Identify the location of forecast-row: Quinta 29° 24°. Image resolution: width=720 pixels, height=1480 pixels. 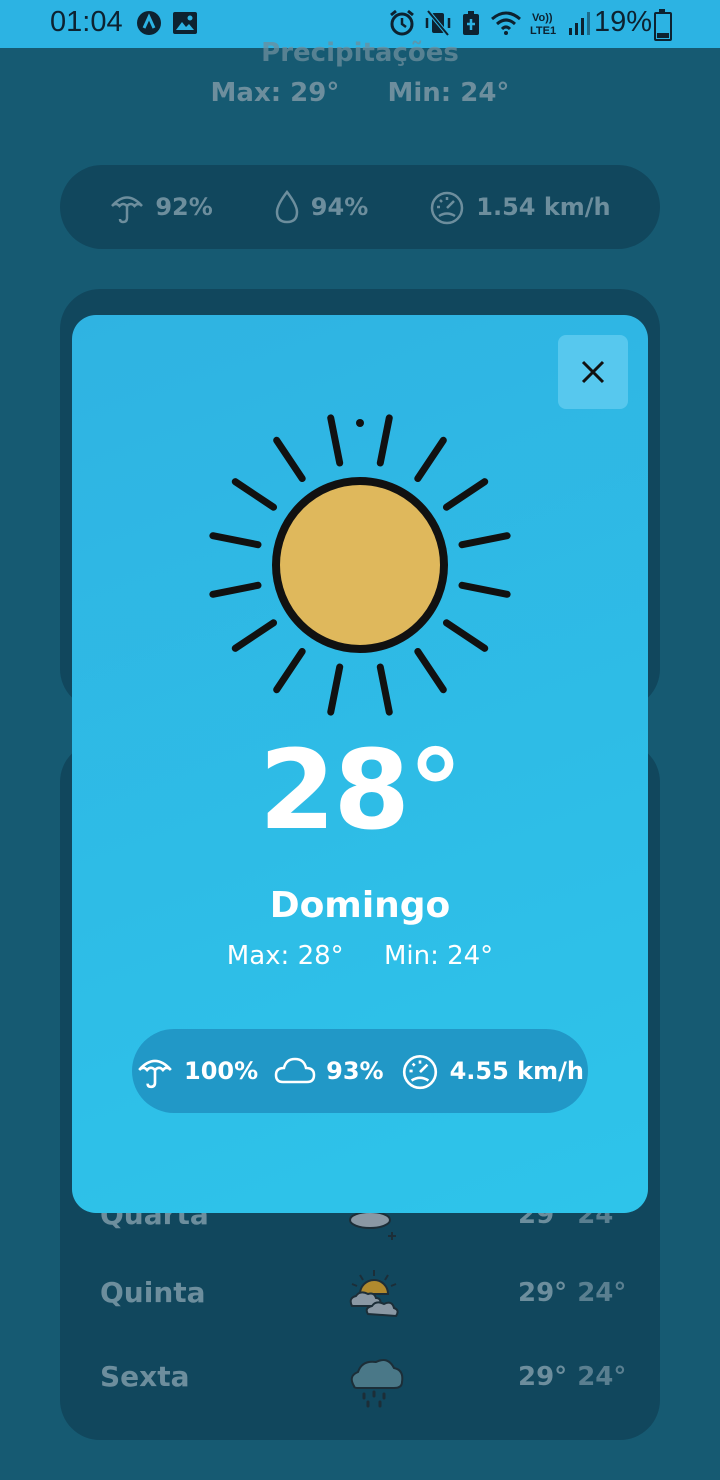
(363, 1296).